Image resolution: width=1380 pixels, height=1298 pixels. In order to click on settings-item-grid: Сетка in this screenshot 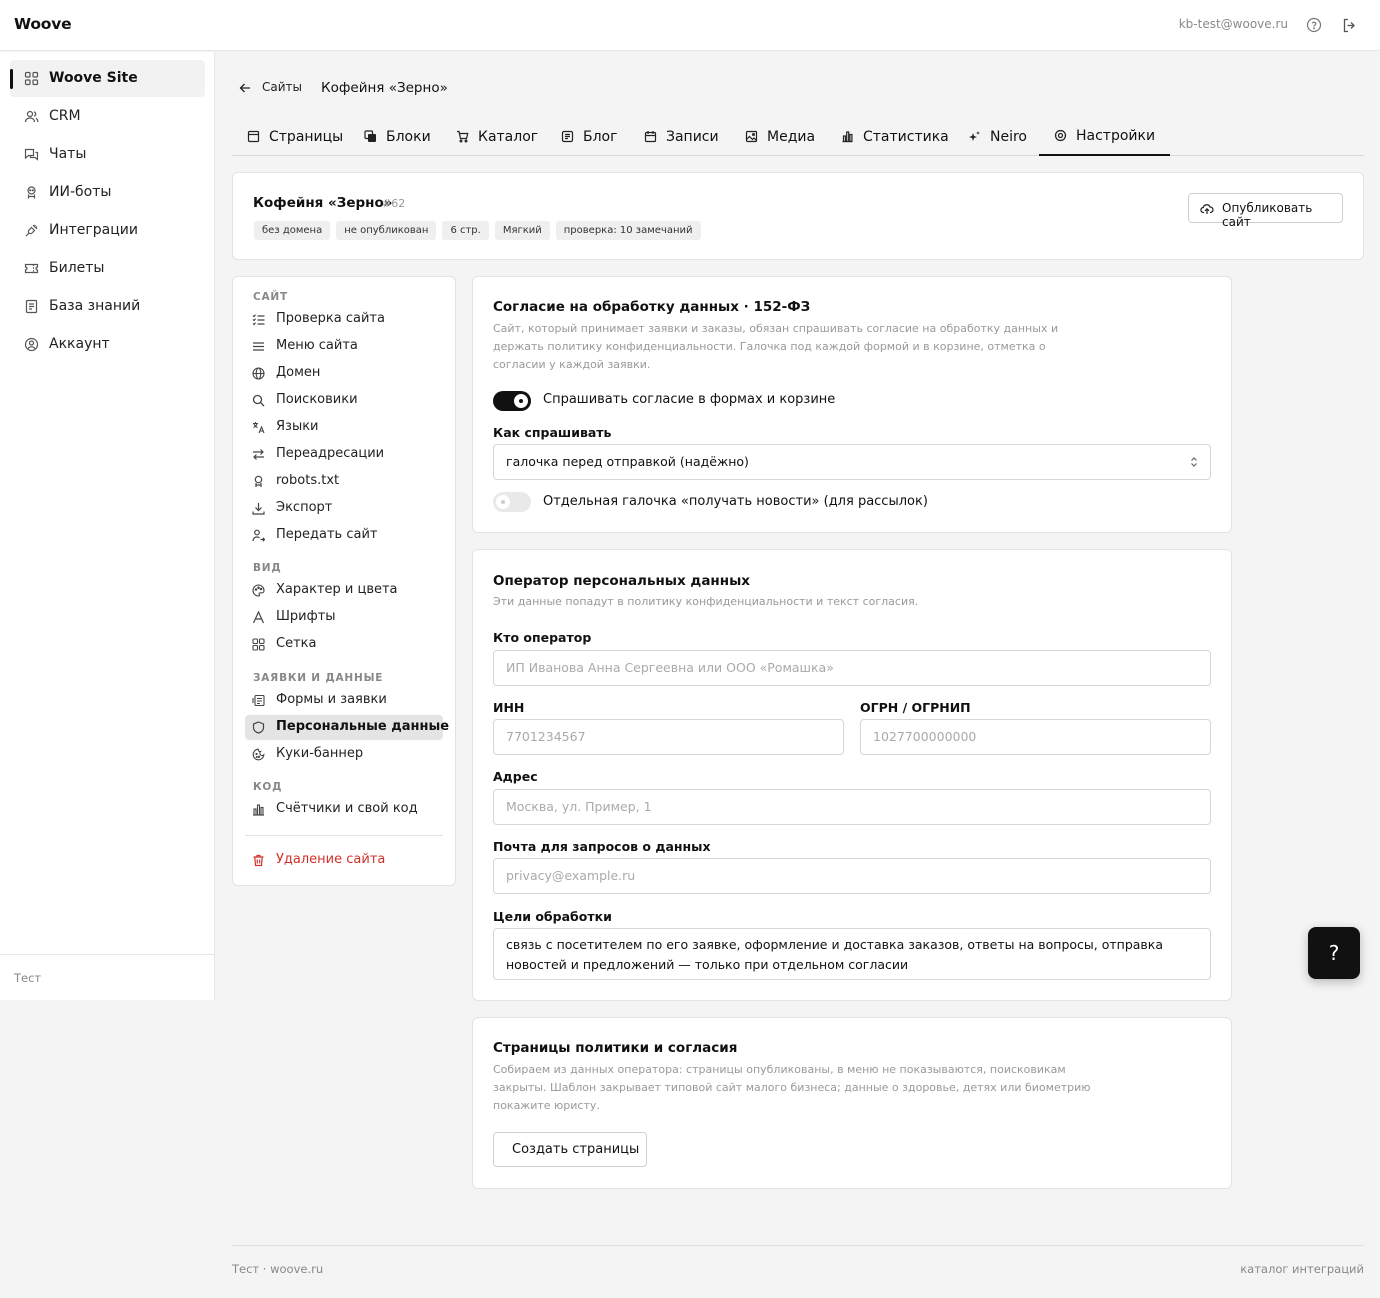, I will do `click(344, 644)`.